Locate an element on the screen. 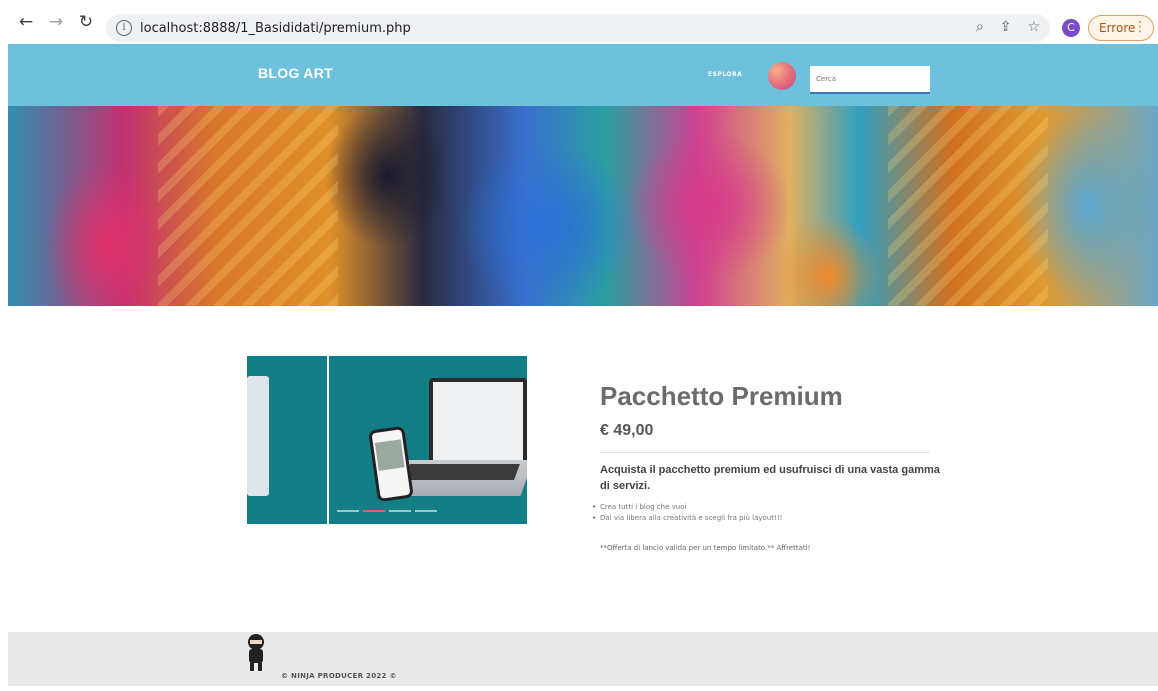 This screenshot has width=1158, height=691. site-footer: © NINJA PRODUCER 2022 © is located at coordinates (583, 659).